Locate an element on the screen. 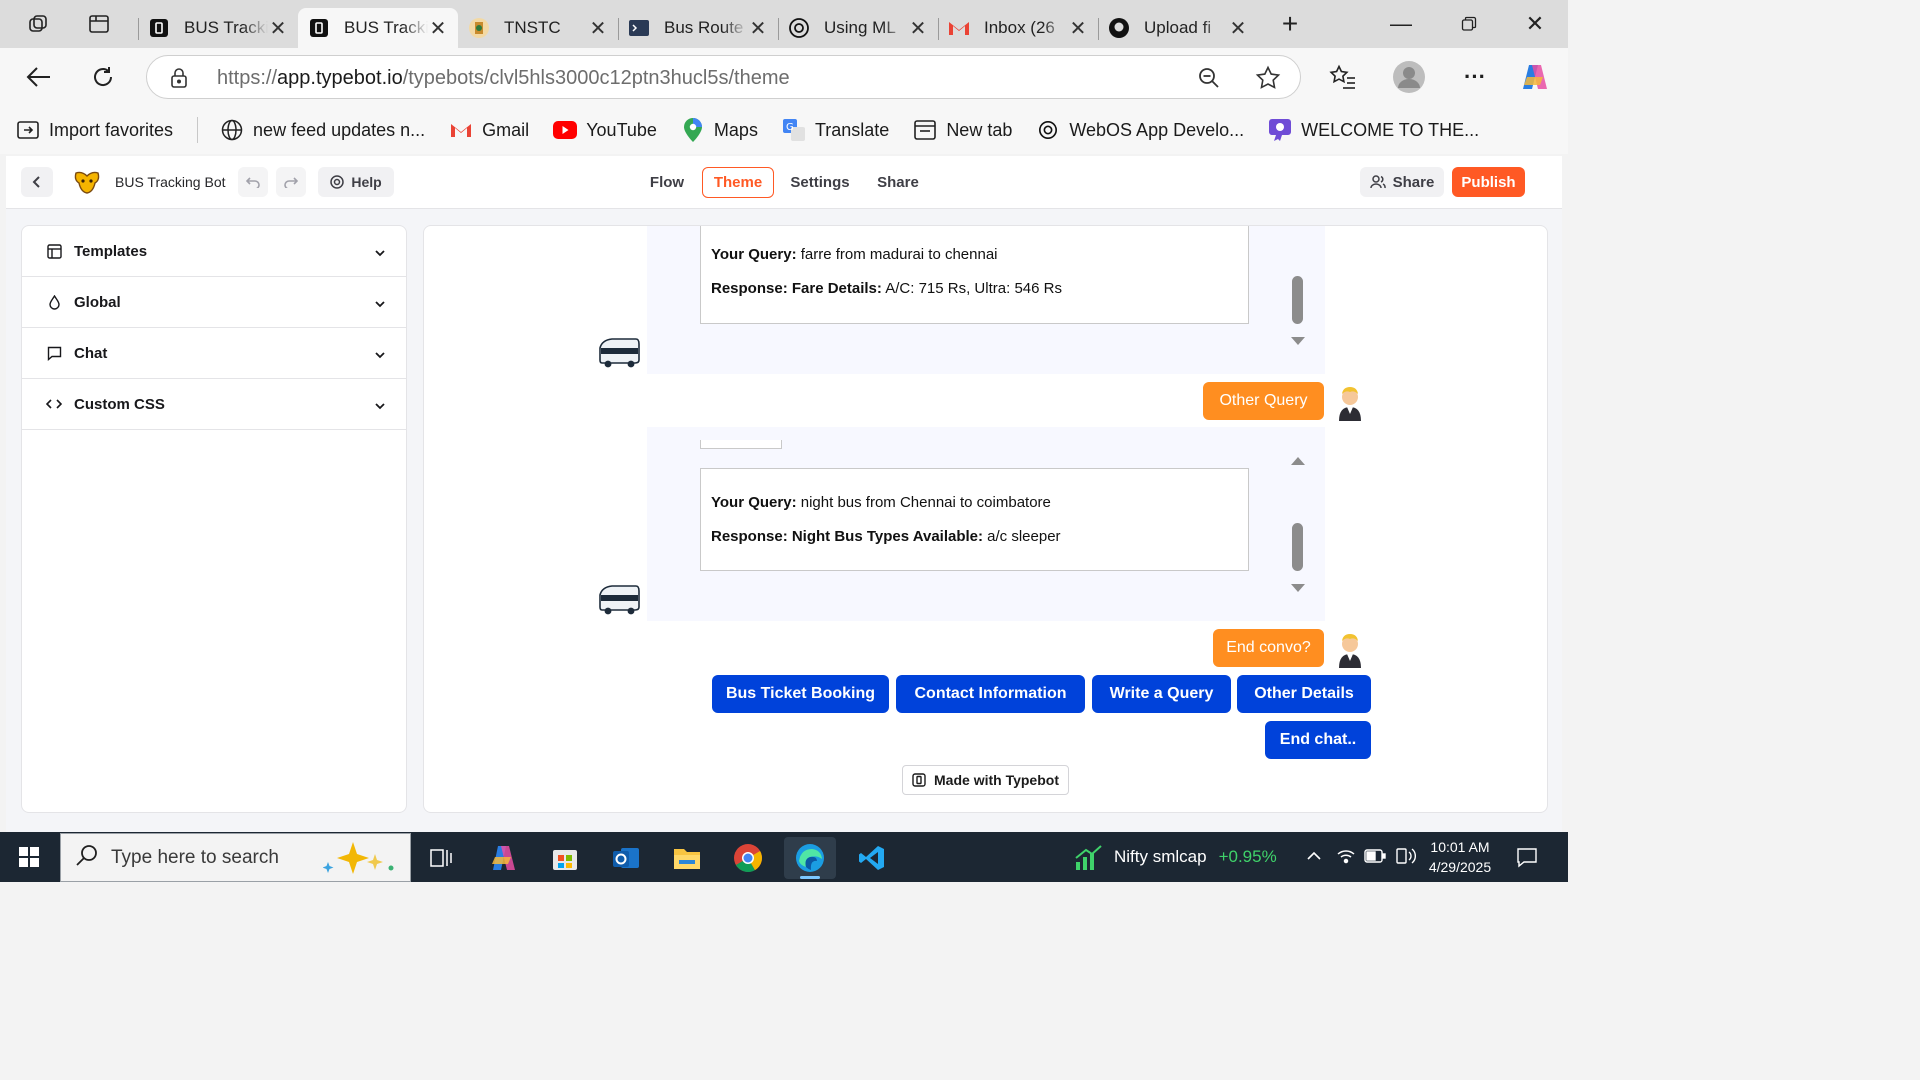 This screenshot has height=1080, width=1920. maps-pin-icon is located at coordinates (693, 130).